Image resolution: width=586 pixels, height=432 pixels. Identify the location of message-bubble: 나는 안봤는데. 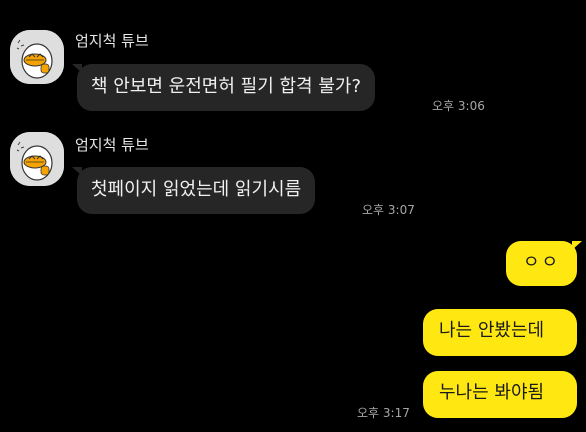
(500, 332).